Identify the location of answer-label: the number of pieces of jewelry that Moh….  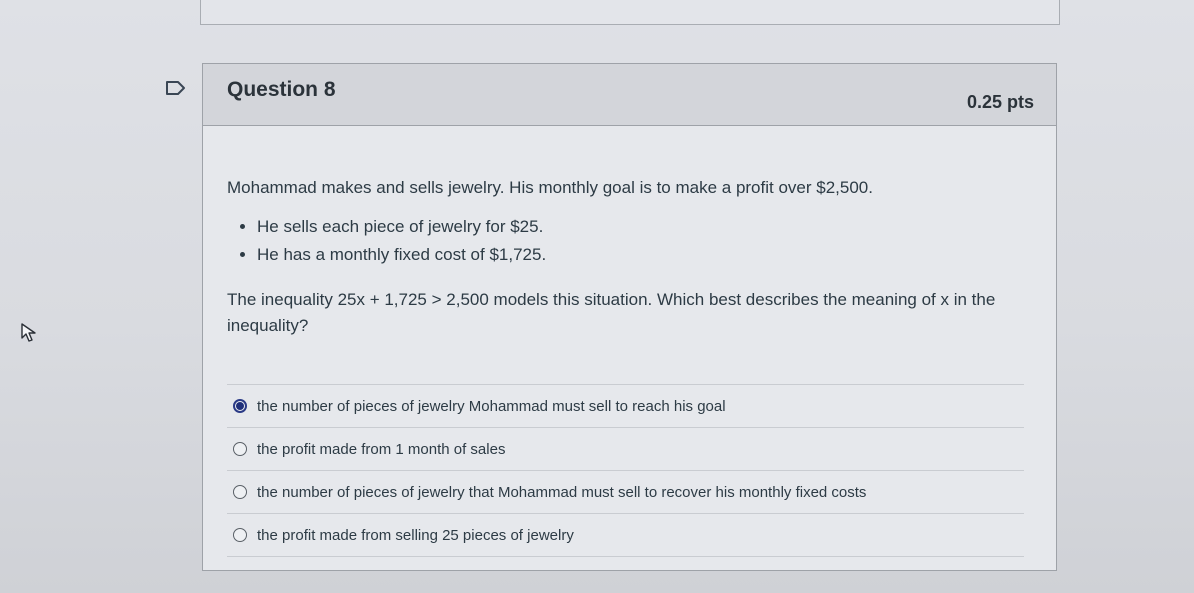
(562, 492).